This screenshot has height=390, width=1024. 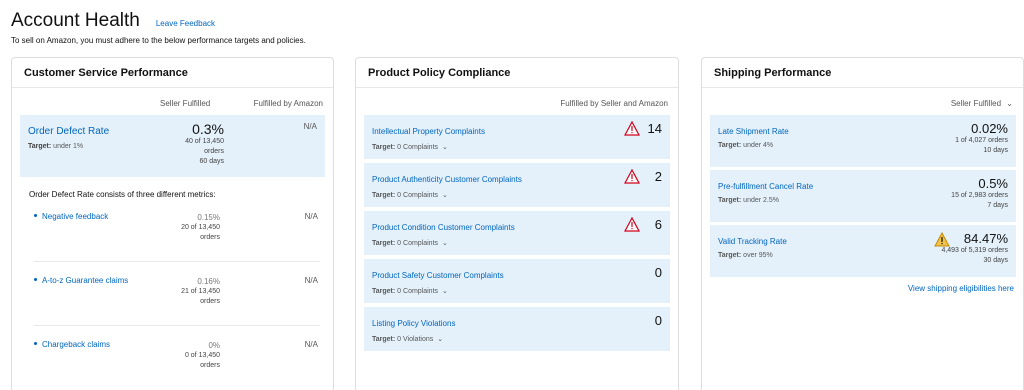 I want to click on ip-complaints-link: Intellectual Property Complaints, so click(x=428, y=131).